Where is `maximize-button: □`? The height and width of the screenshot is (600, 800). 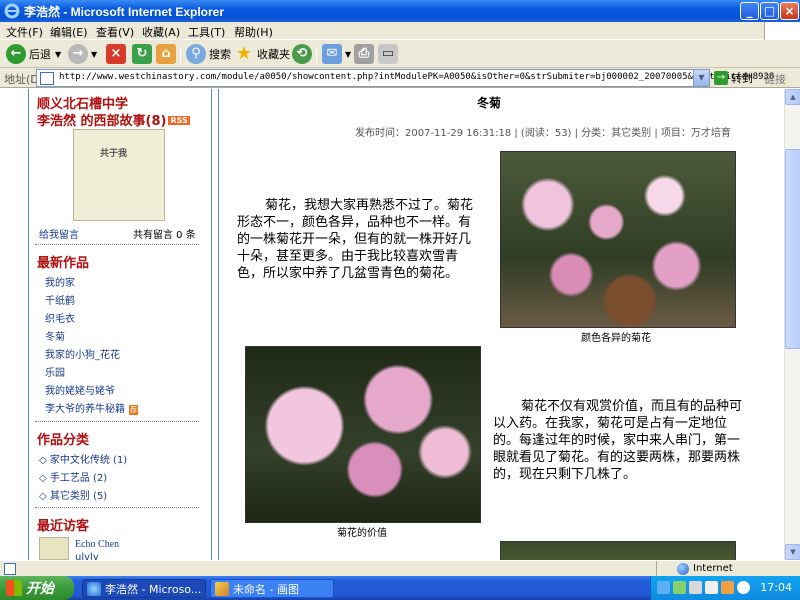
maximize-button: □ is located at coordinates (769, 11).